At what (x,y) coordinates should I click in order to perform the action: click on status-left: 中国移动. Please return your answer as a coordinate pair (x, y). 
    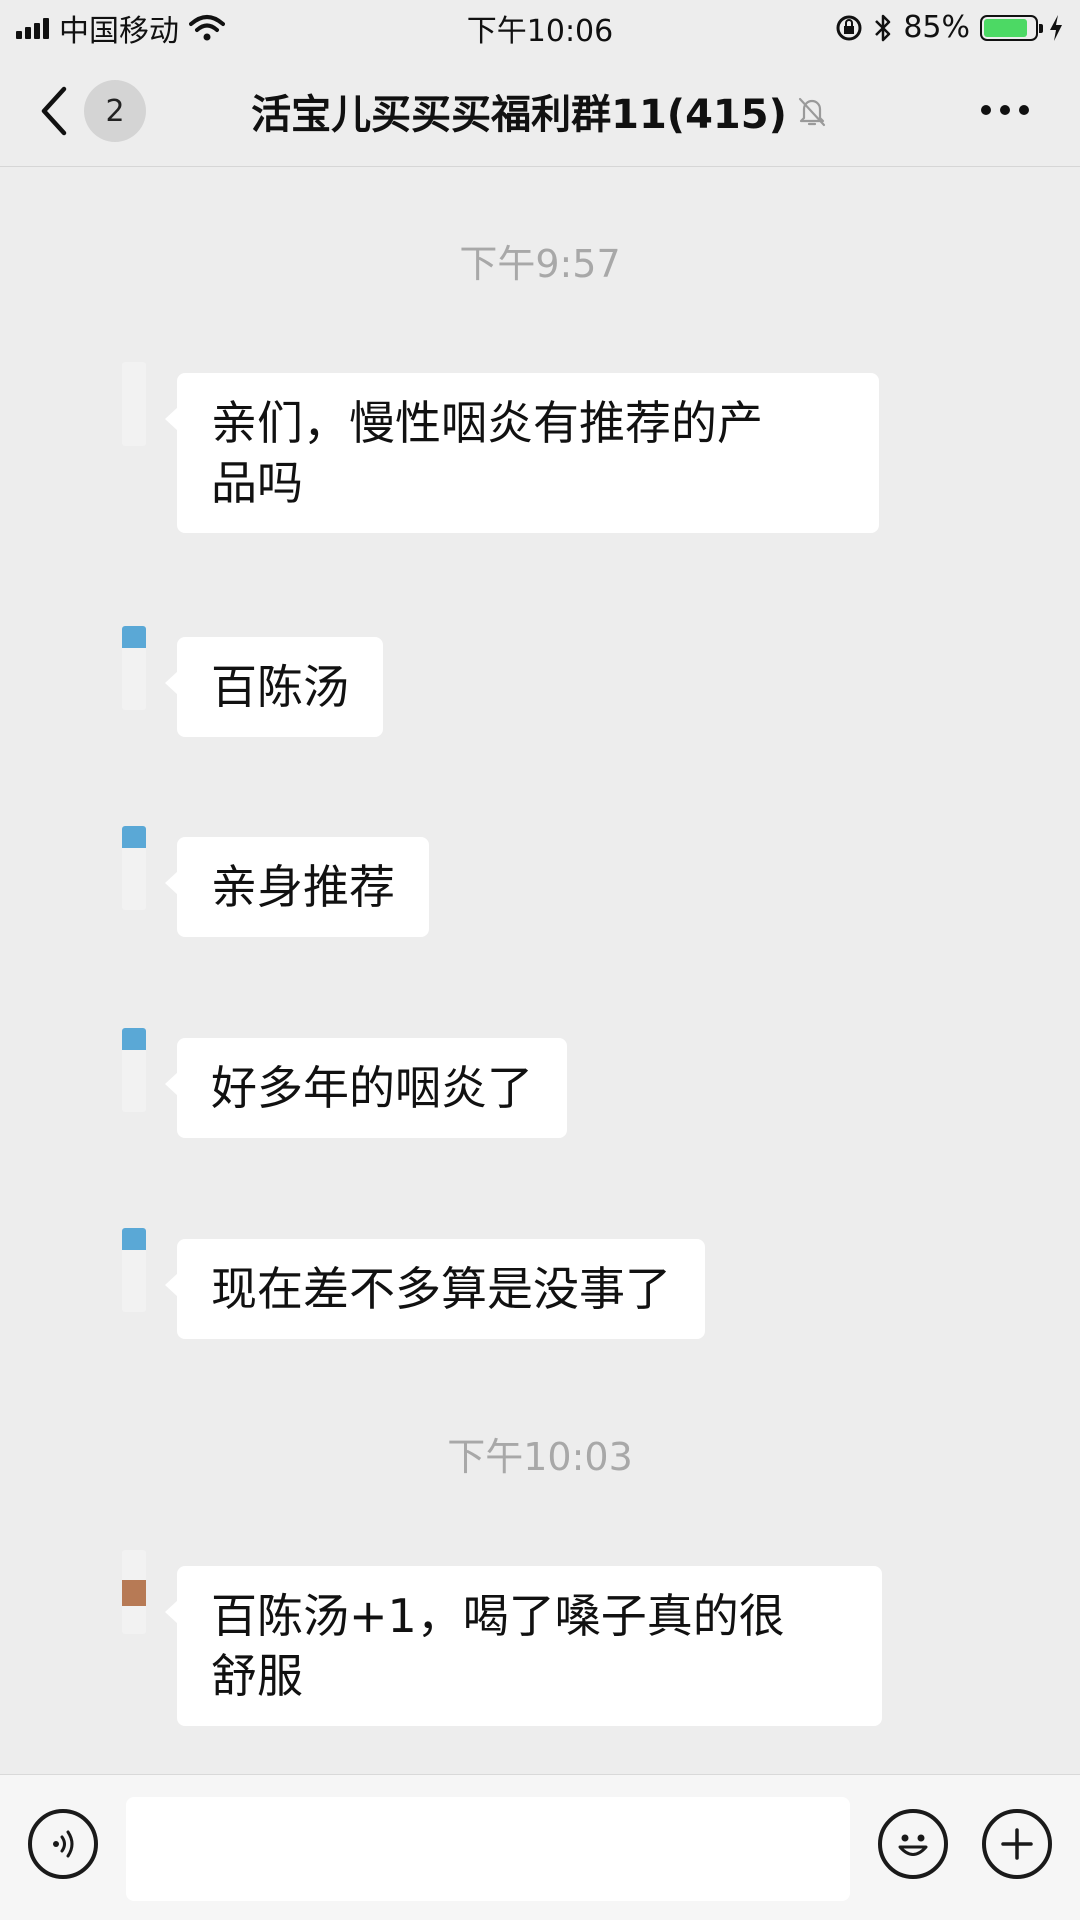
    Looking at the image, I should click on (120, 28).